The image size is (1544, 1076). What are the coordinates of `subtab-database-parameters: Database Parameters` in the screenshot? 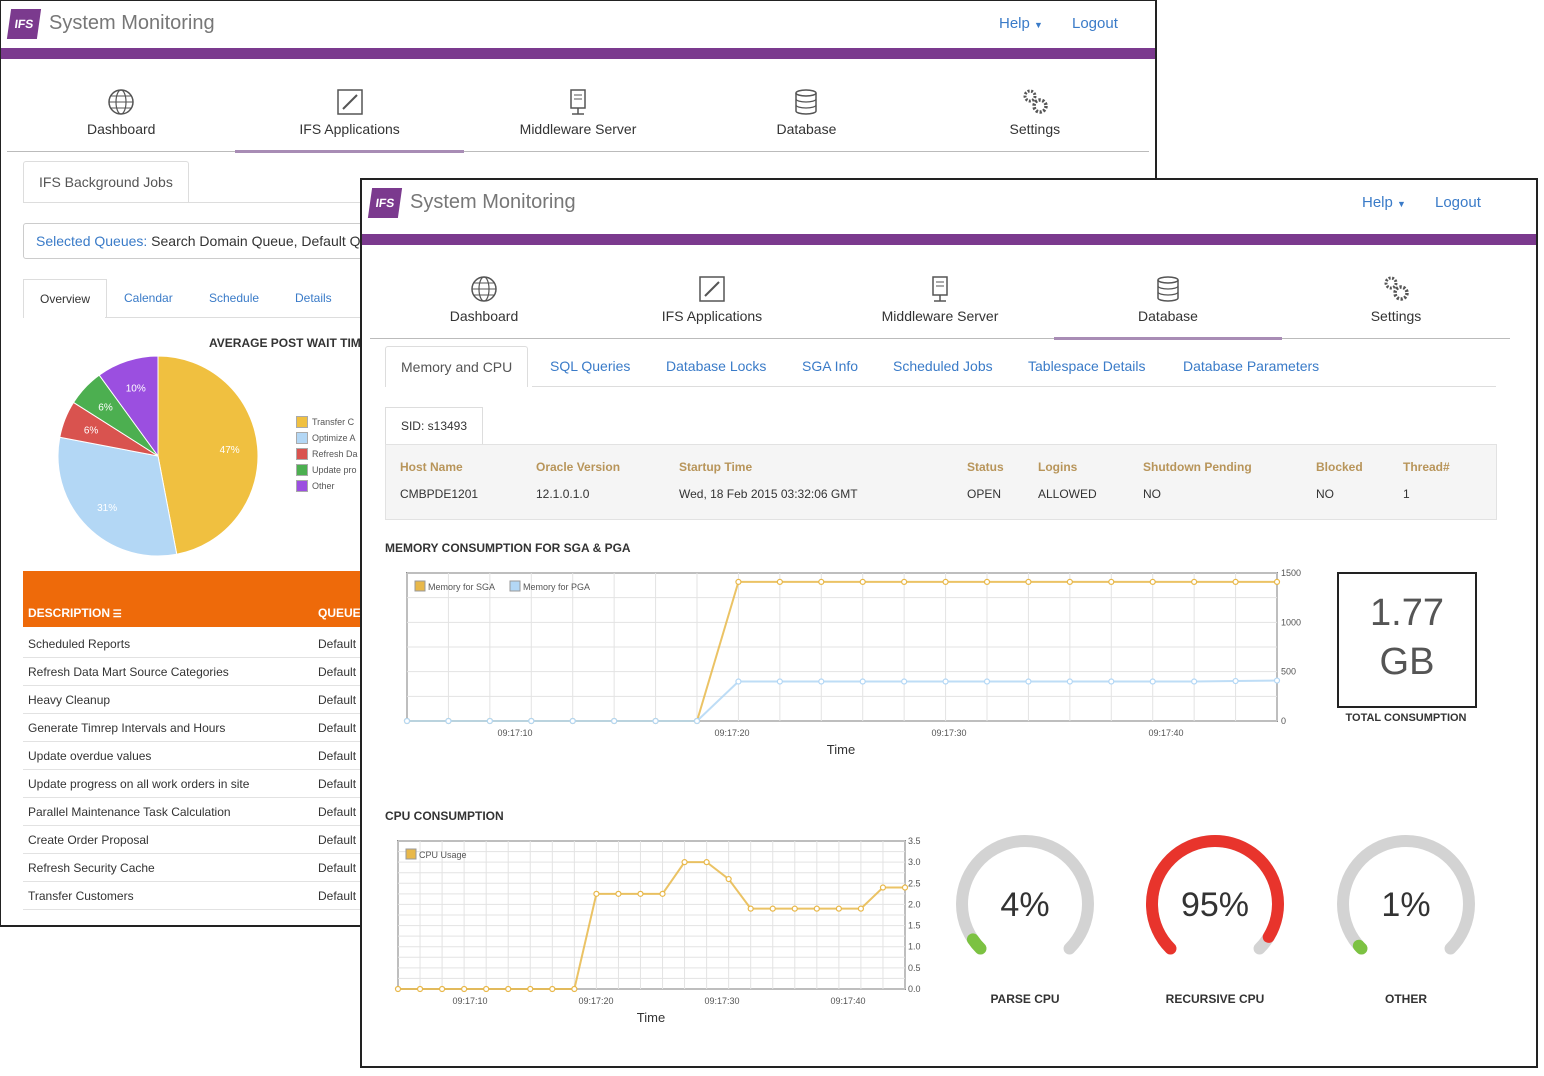 It's located at (1251, 366).